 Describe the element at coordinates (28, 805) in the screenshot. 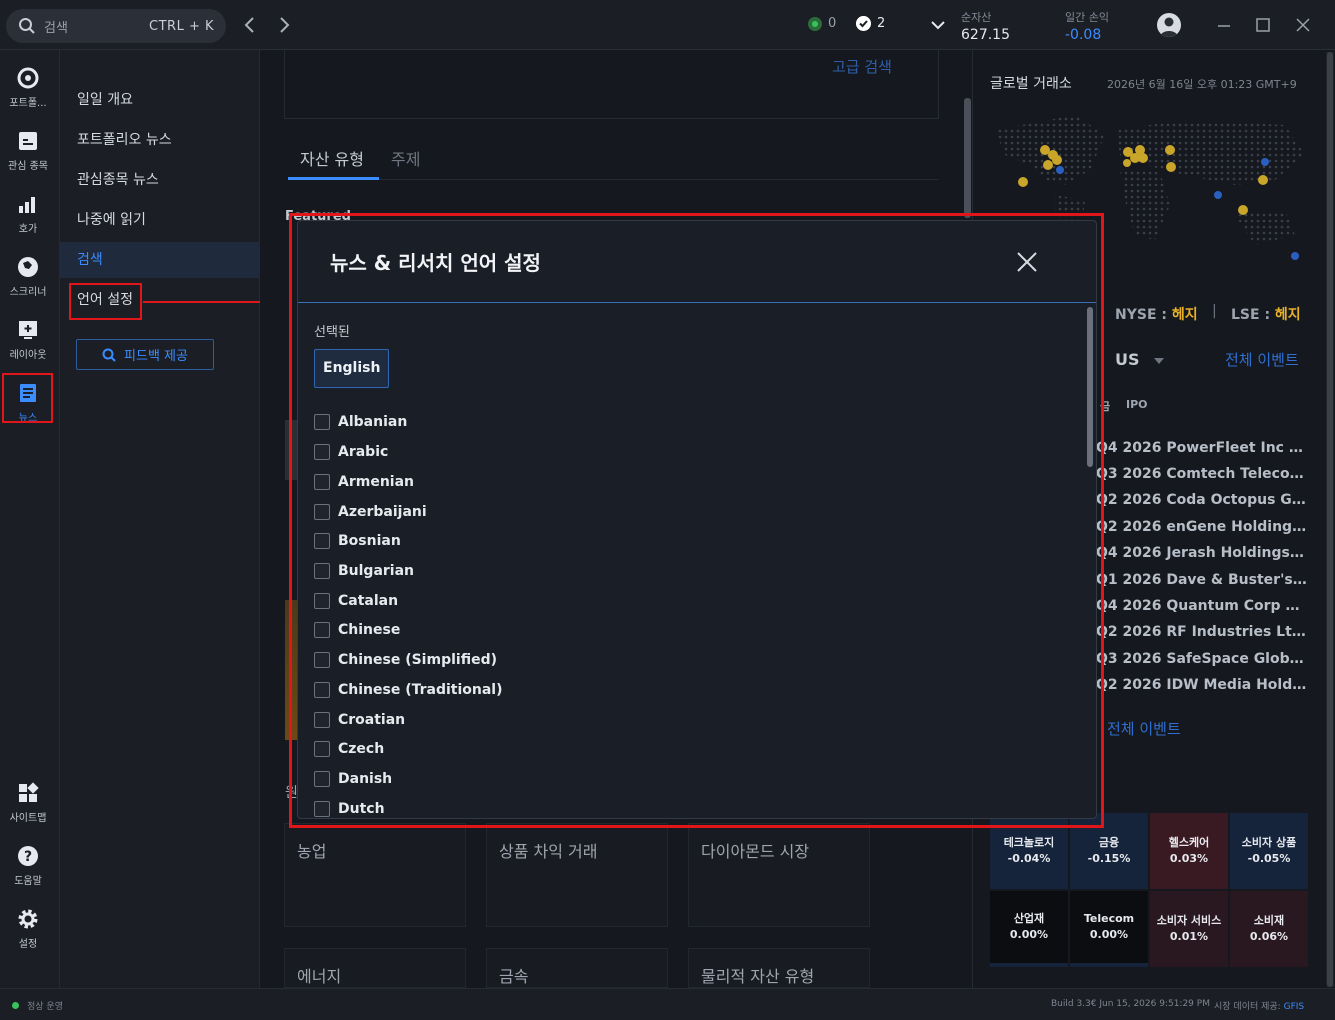

I see `rail-item-sitemap: 사이트맵` at that location.